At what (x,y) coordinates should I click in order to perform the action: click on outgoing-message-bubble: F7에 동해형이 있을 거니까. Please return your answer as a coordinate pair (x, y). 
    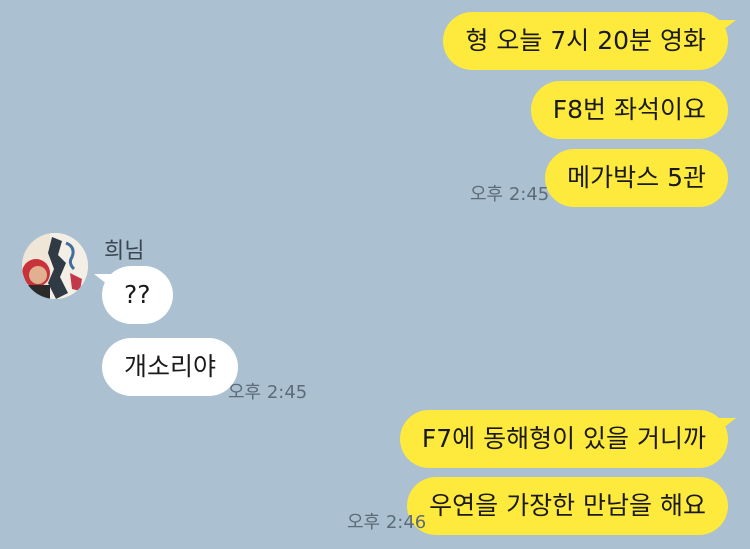
    Looking at the image, I should click on (567, 439).